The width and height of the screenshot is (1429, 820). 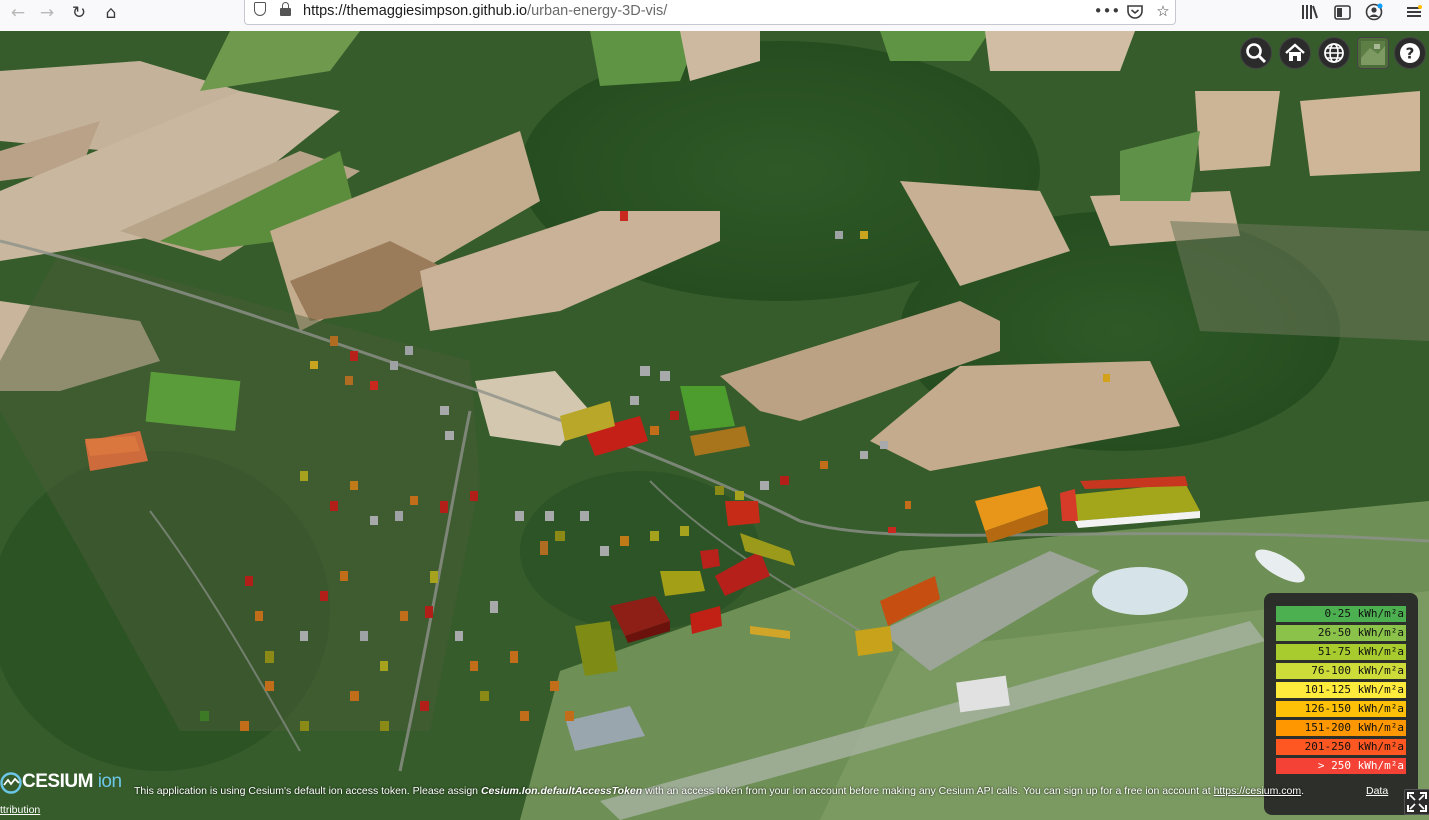 I want to click on fullscreen-button, so click(x=1416, y=802).